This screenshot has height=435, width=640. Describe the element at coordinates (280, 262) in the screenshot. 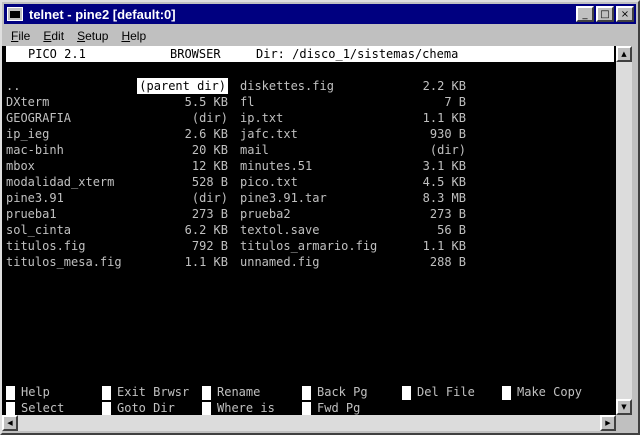

I see `file-name: unnamed.fig` at that location.